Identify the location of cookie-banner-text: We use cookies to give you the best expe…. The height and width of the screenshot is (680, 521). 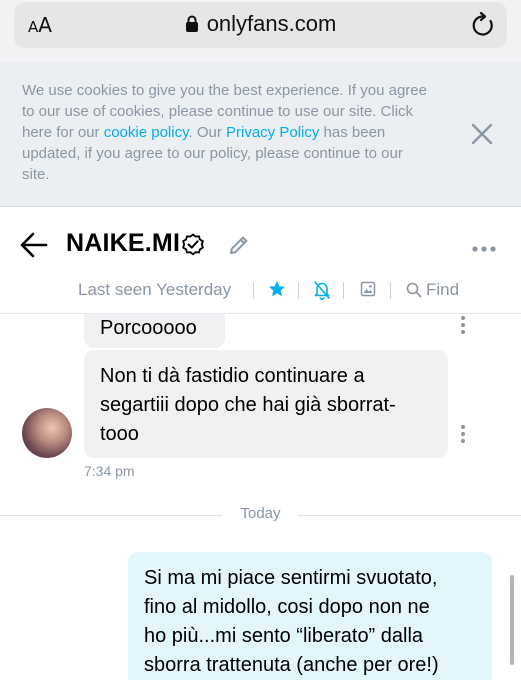
(224, 132).